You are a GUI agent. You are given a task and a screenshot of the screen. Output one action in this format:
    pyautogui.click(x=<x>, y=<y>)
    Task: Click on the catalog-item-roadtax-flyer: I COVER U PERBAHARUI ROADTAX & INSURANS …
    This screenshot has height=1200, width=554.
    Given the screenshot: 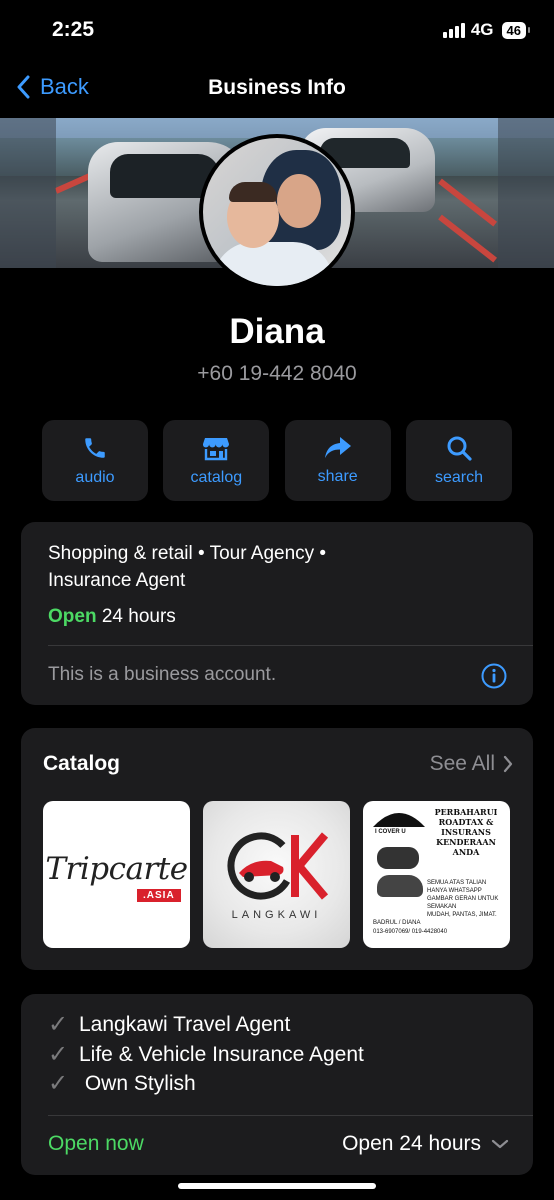 What is the action you would take?
    pyautogui.click(x=436, y=874)
    